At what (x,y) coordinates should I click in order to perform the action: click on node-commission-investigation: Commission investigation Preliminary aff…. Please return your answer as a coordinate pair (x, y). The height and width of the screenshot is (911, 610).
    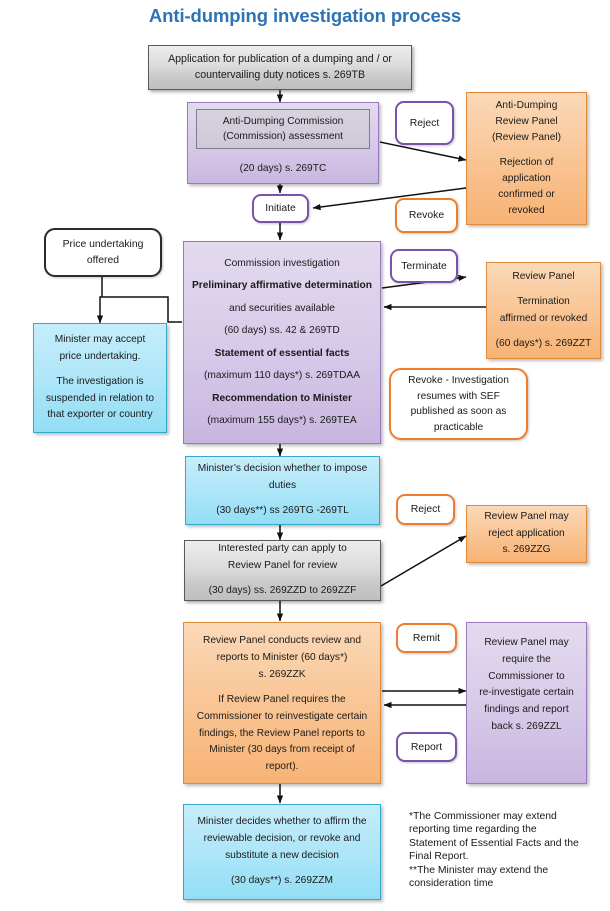
    Looking at the image, I should click on (282, 342).